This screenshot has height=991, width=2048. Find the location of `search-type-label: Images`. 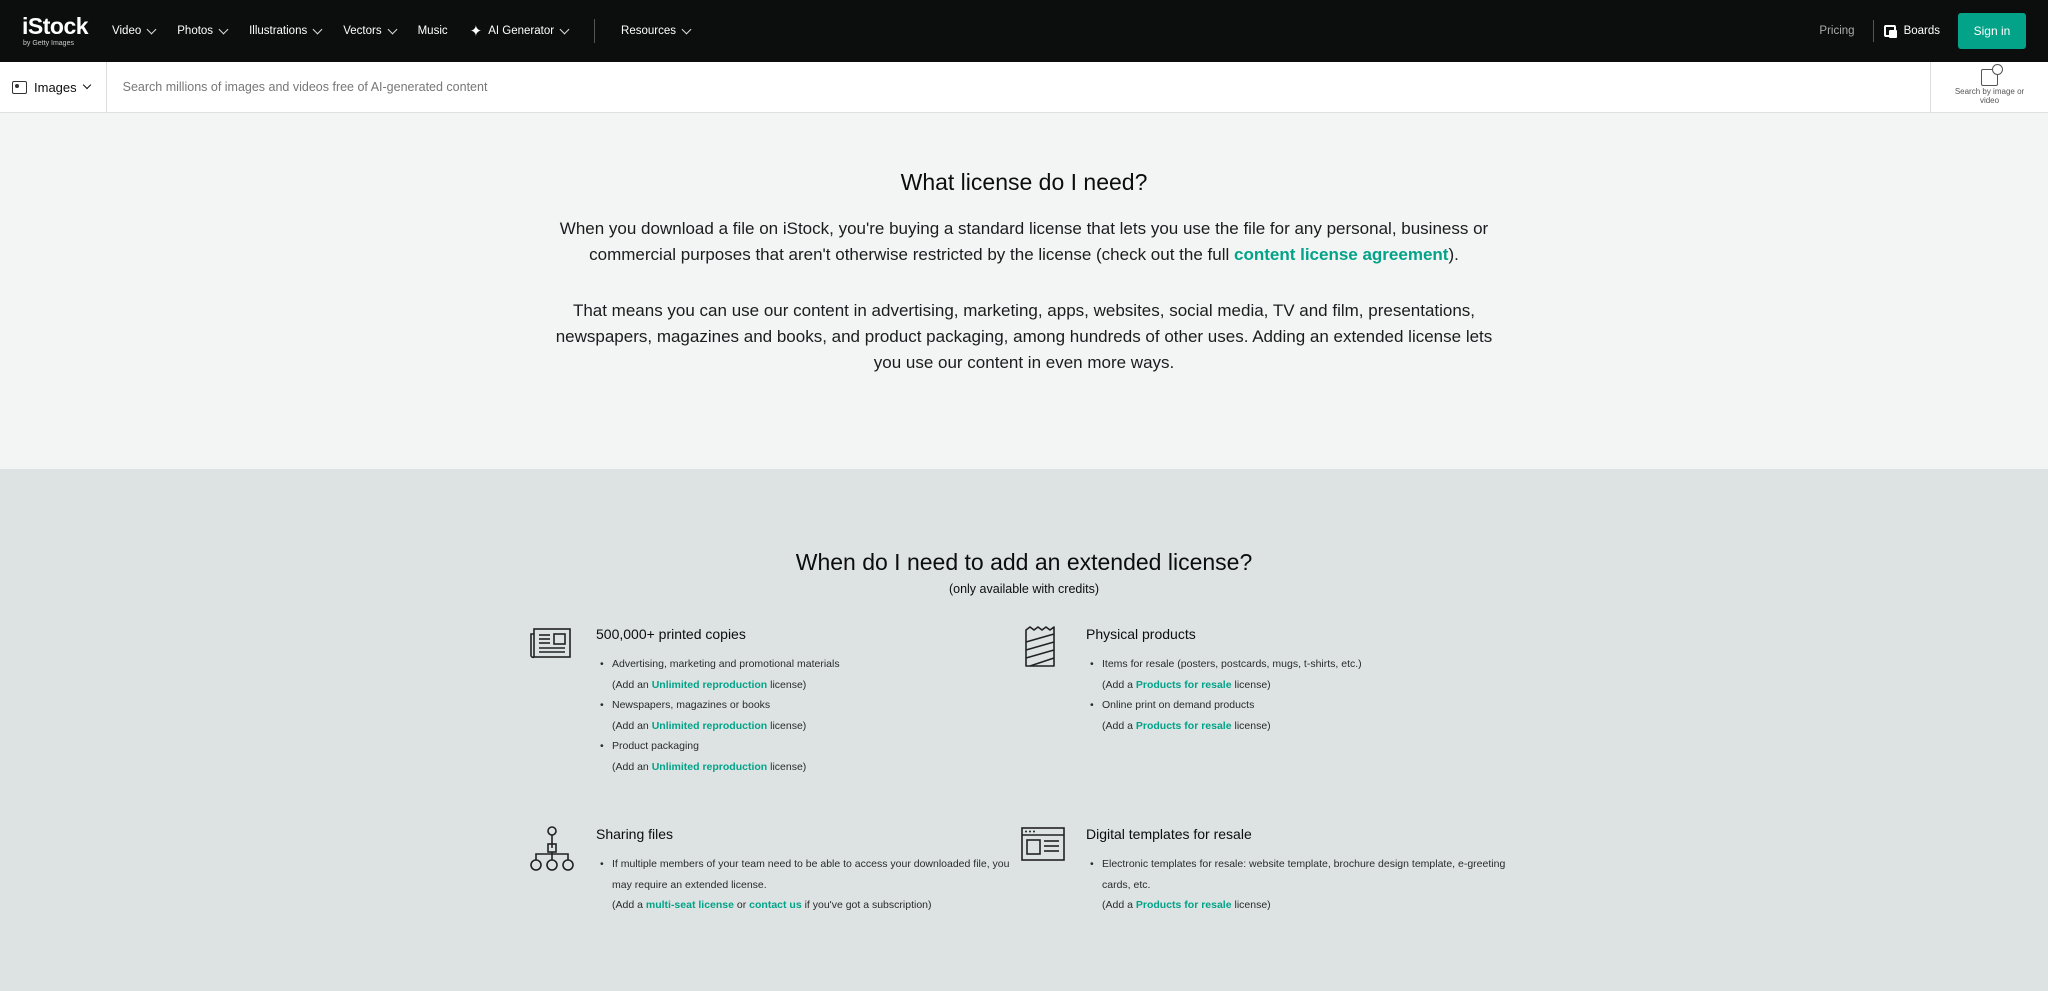

search-type-label: Images is located at coordinates (55, 87).